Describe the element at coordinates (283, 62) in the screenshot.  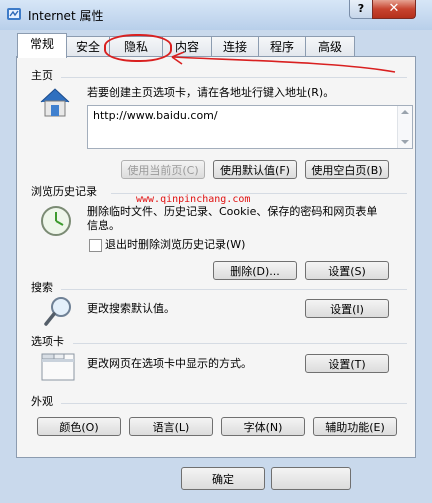
I see `annotation-arrow` at that location.